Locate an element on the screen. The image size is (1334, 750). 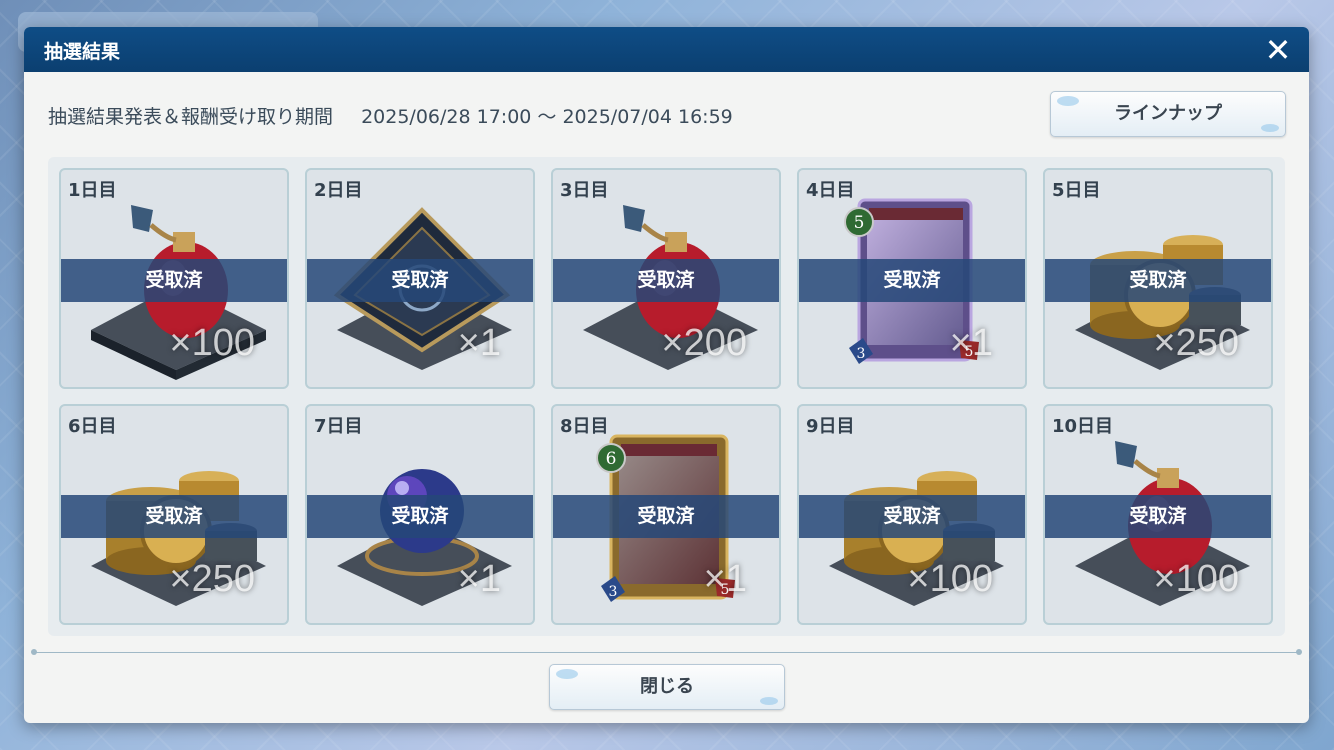
card-cost: 6 is located at coordinates (611, 459).